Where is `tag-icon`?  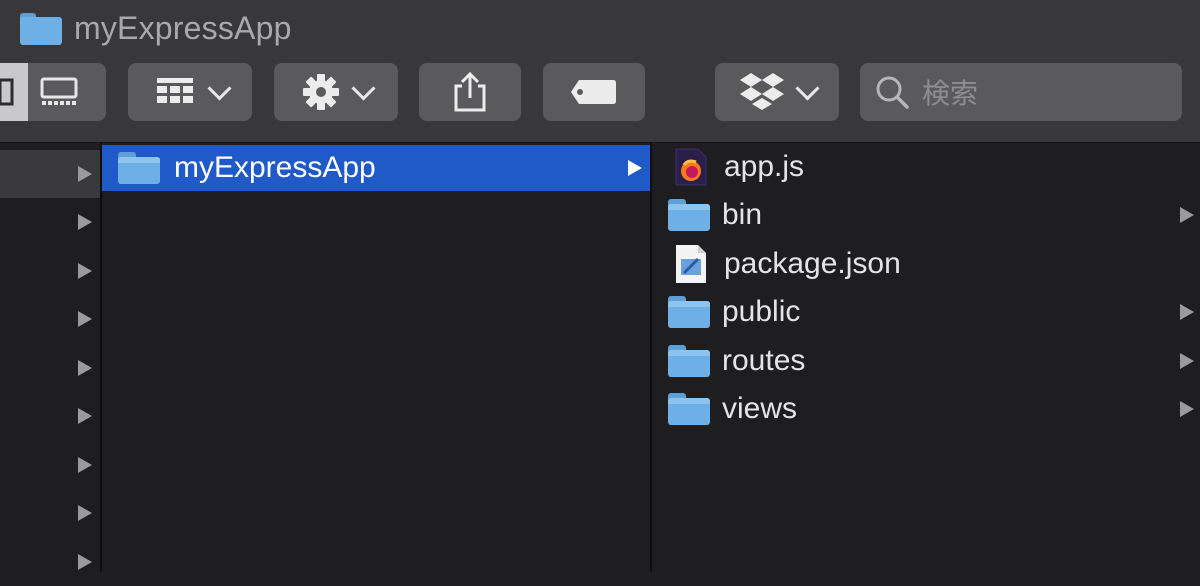 tag-icon is located at coordinates (593, 92).